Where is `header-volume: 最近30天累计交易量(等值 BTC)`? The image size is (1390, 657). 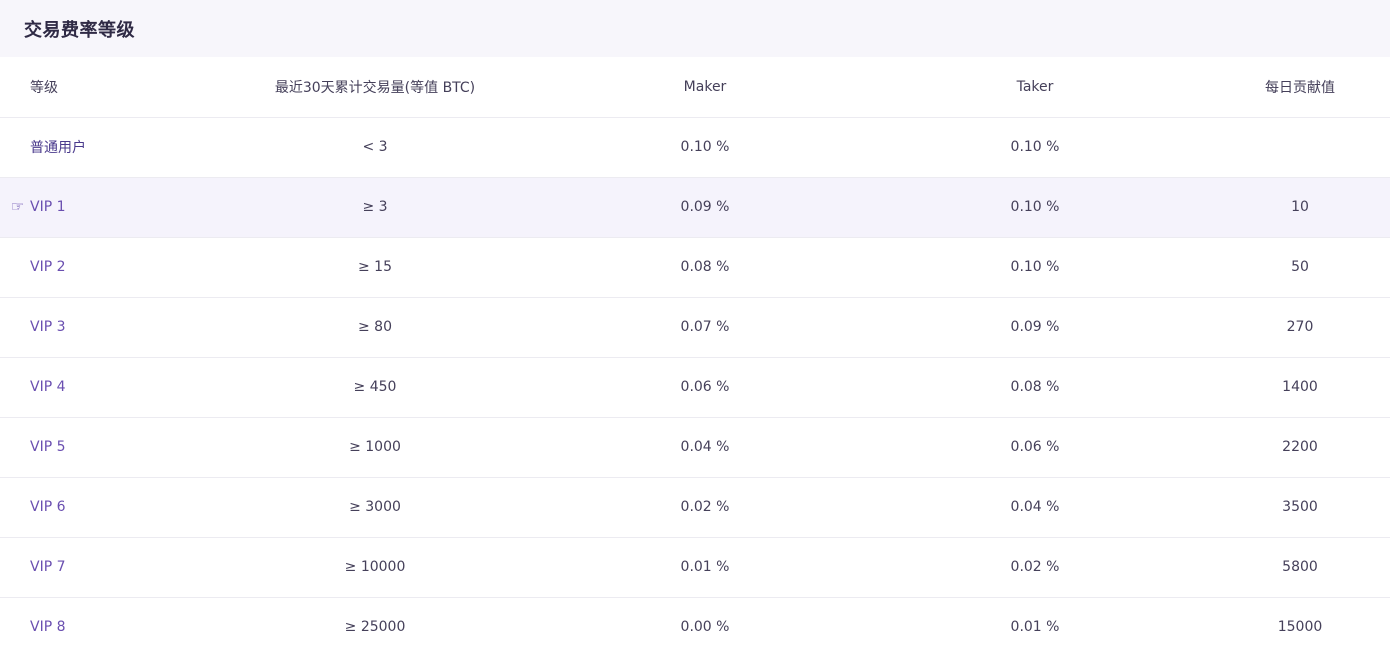
header-volume: 最近30天累计交易量(等值 BTC) is located at coordinates (375, 87).